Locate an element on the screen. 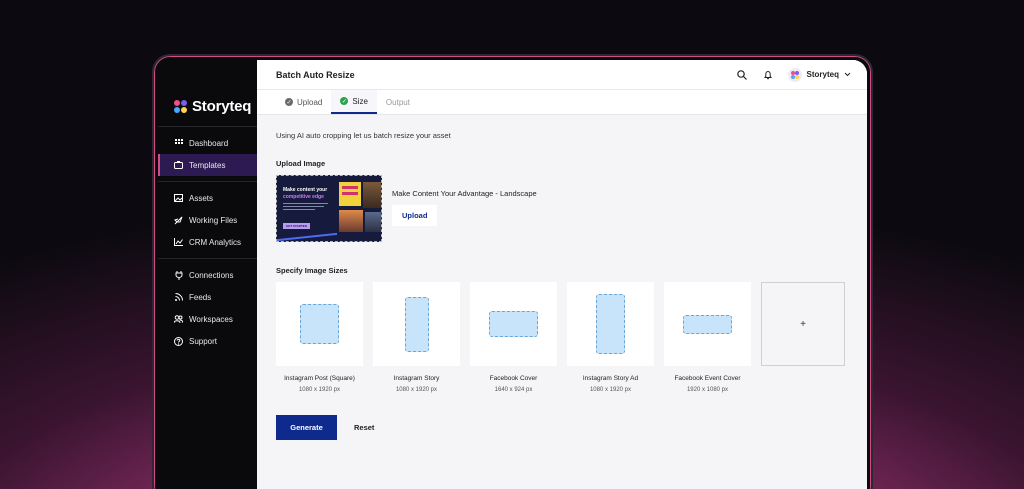 This screenshot has width=1024, height=489. user-name: Storyteq is located at coordinates (822, 74).